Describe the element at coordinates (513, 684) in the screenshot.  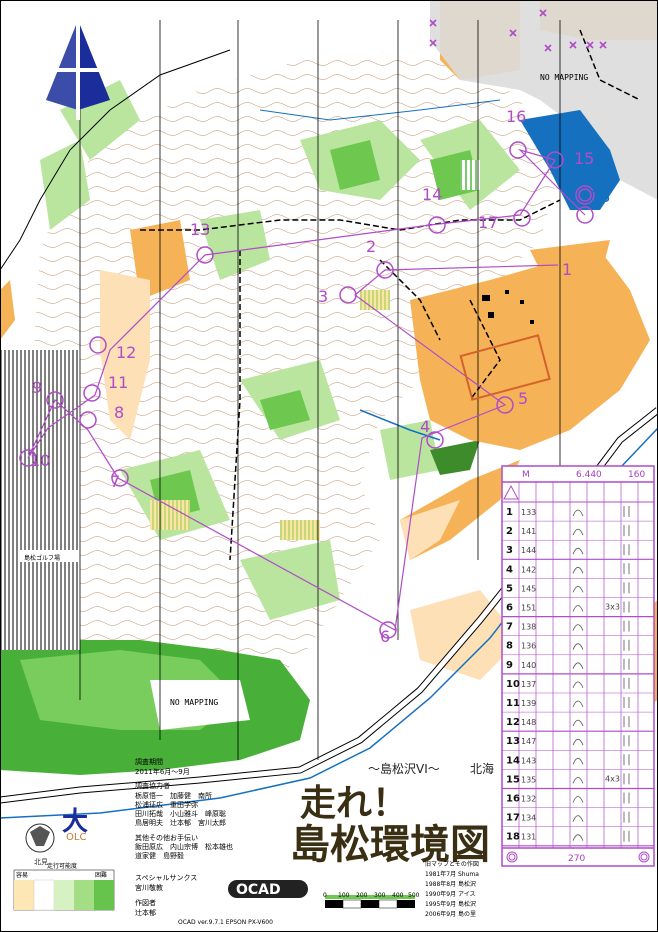
I see `cd-row-number: 10` at that location.